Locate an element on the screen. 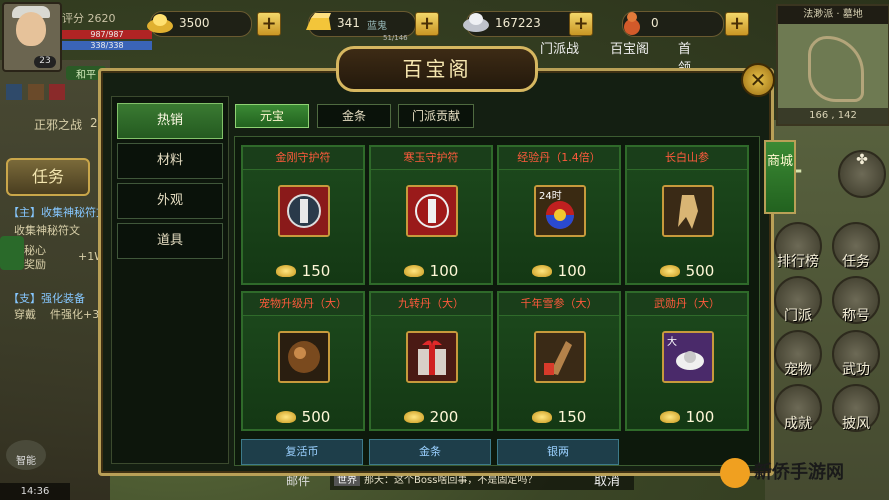  mp-bar: 338/338 is located at coordinates (107, 45).